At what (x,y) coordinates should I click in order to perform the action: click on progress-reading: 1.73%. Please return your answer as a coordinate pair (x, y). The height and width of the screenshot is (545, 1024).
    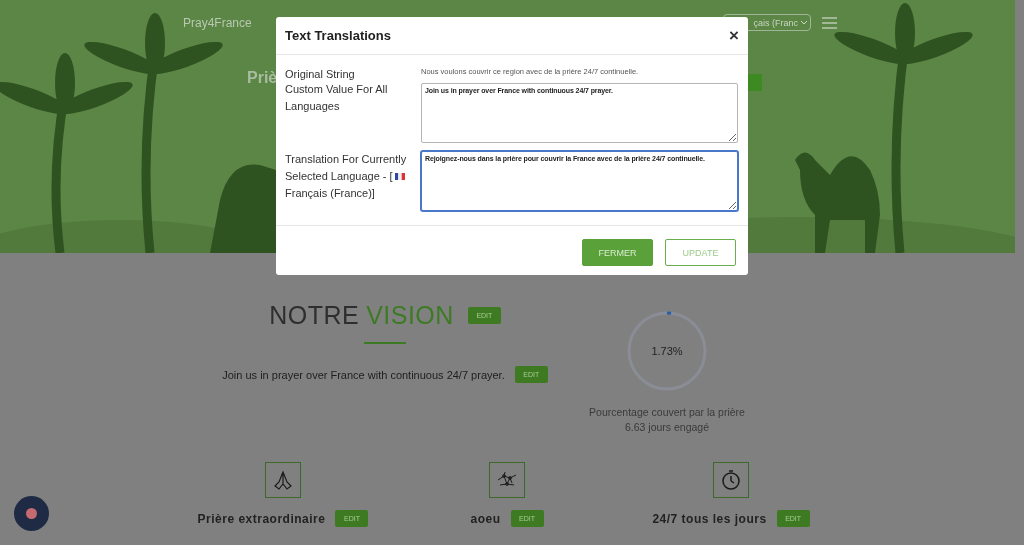
    Looking at the image, I should click on (667, 351).